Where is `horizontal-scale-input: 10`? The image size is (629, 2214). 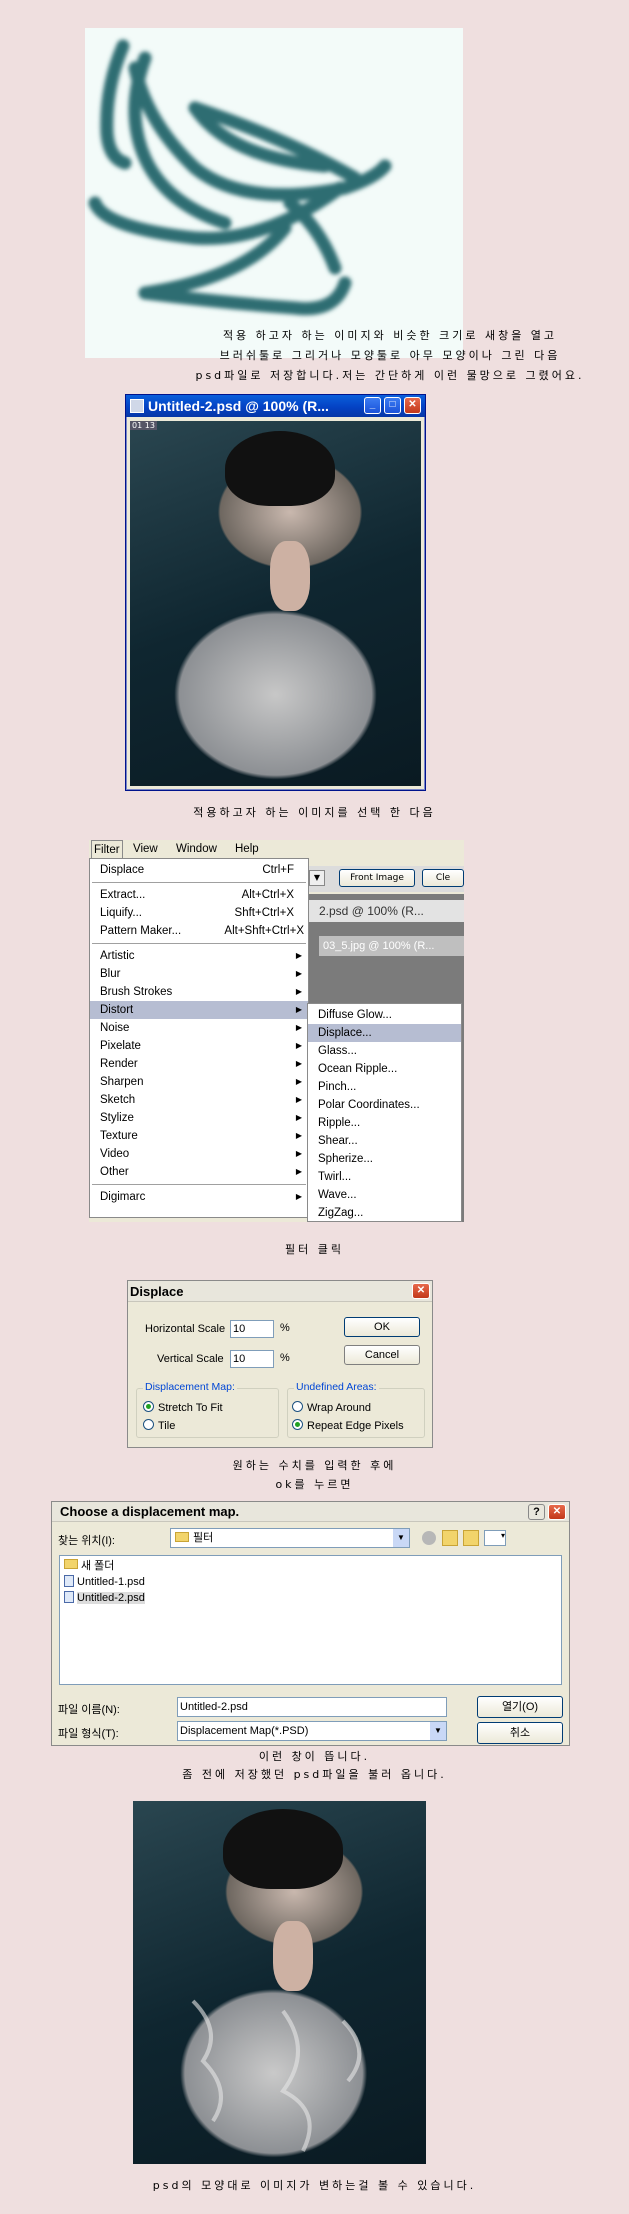 horizontal-scale-input: 10 is located at coordinates (252, 1329).